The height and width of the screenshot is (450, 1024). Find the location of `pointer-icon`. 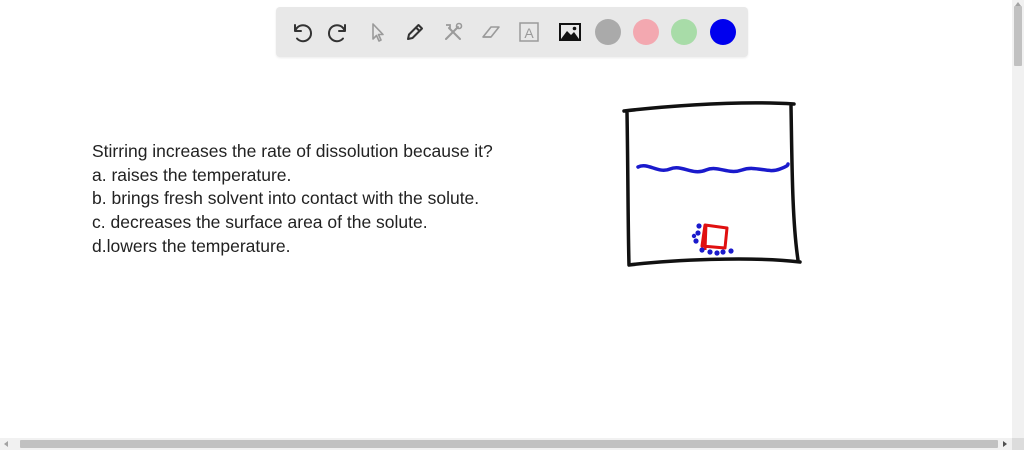

pointer-icon is located at coordinates (378, 32).